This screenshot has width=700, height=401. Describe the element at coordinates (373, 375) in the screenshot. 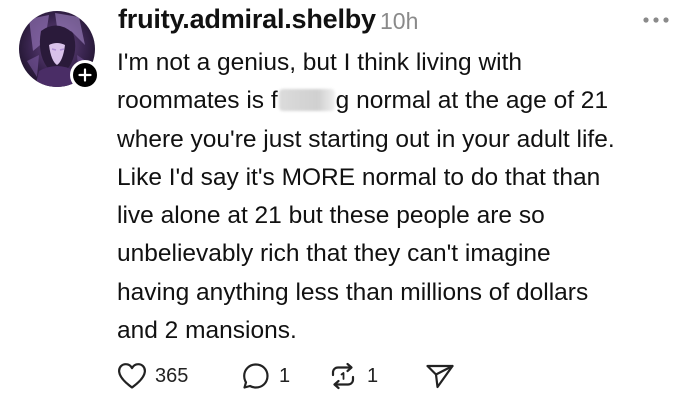

I see `repost-count: 1` at that location.